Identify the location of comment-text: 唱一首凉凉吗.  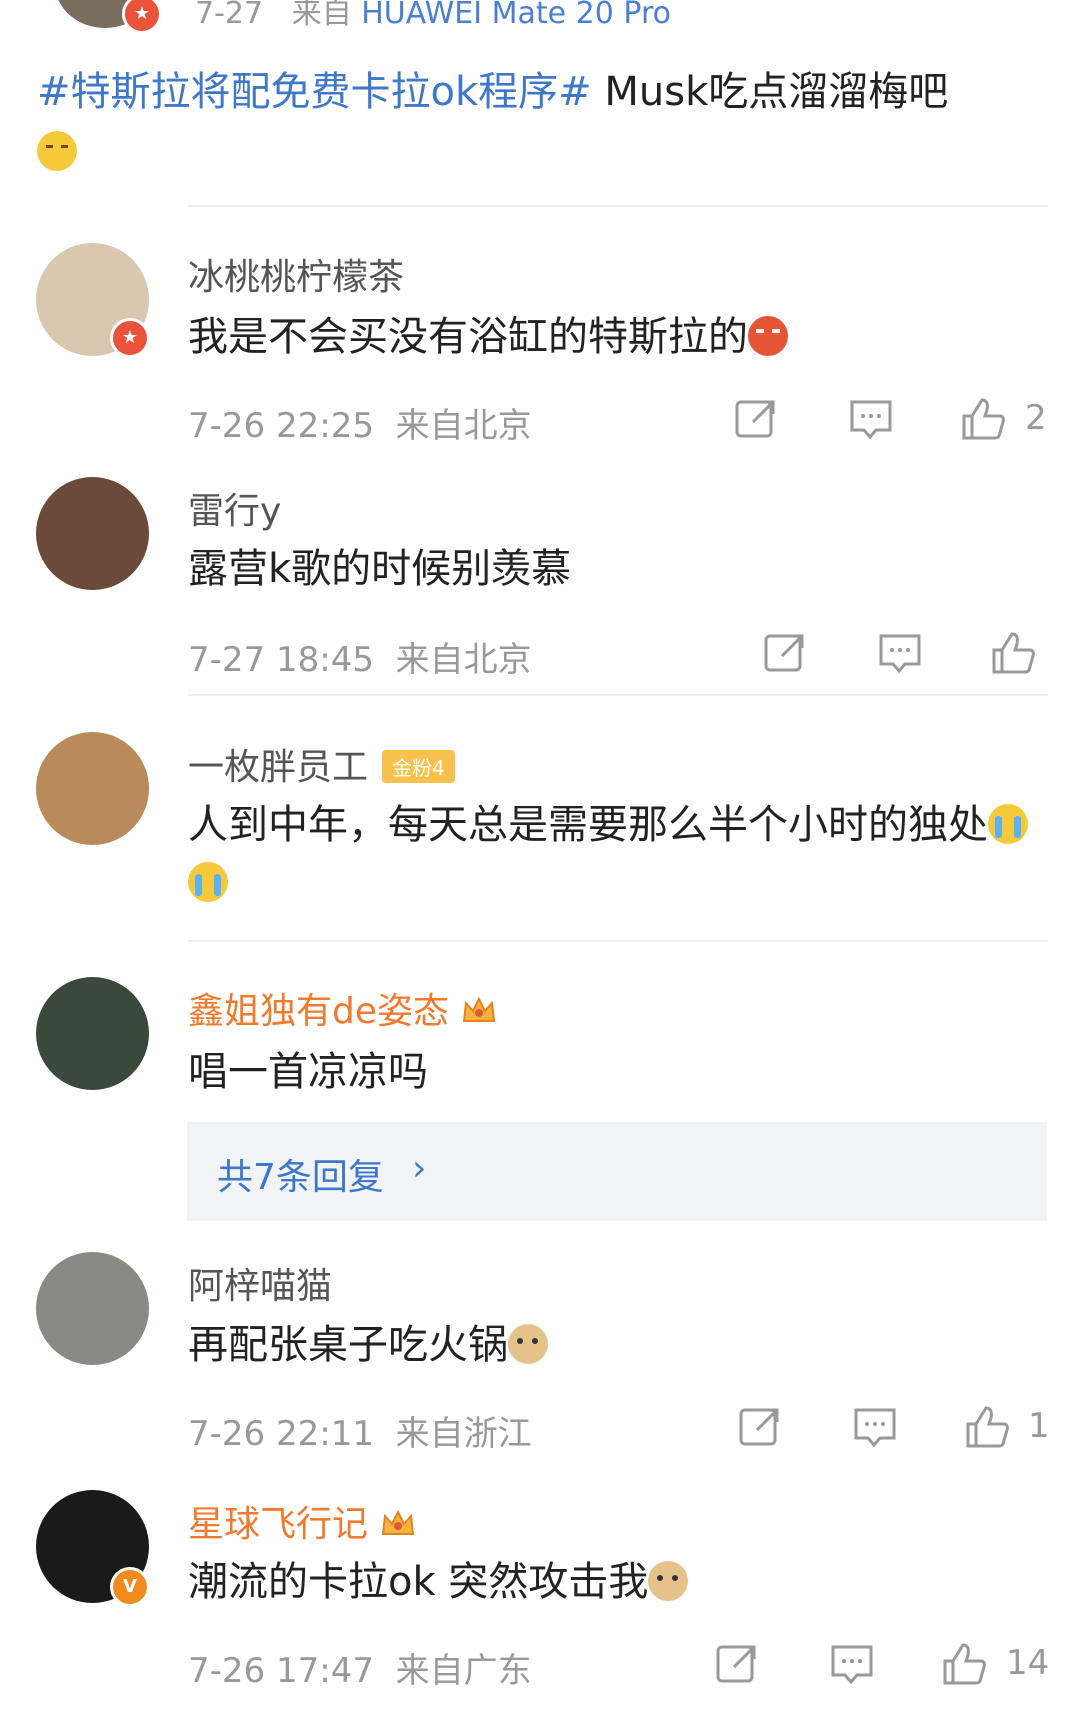
(308, 1072).